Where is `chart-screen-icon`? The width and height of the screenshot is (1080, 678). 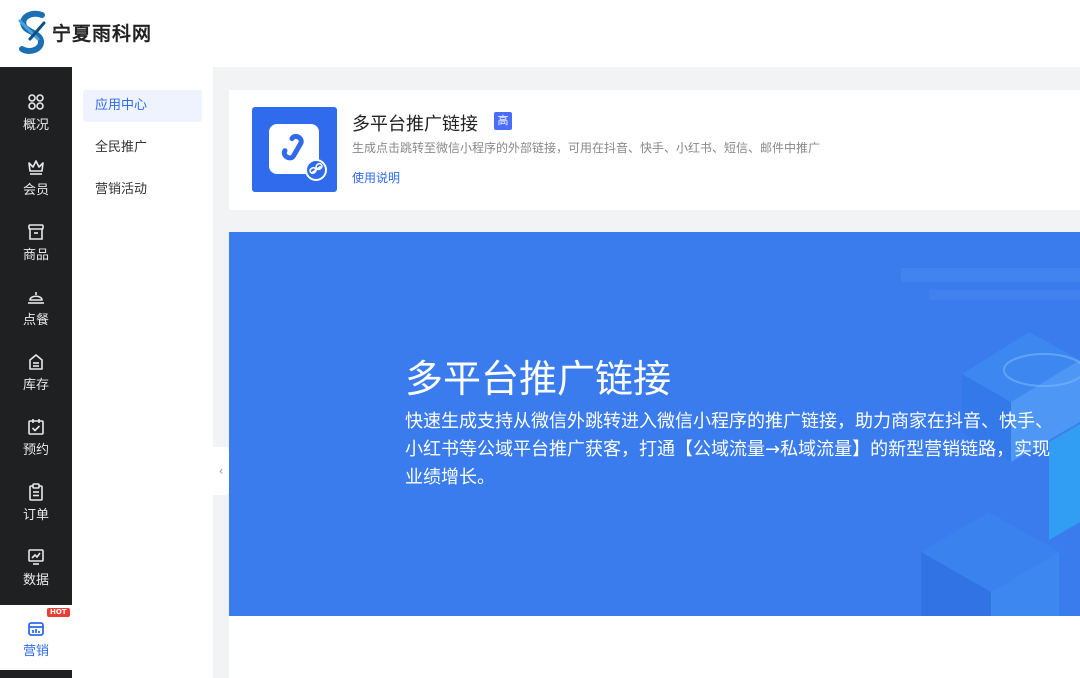
chart-screen-icon is located at coordinates (36, 557).